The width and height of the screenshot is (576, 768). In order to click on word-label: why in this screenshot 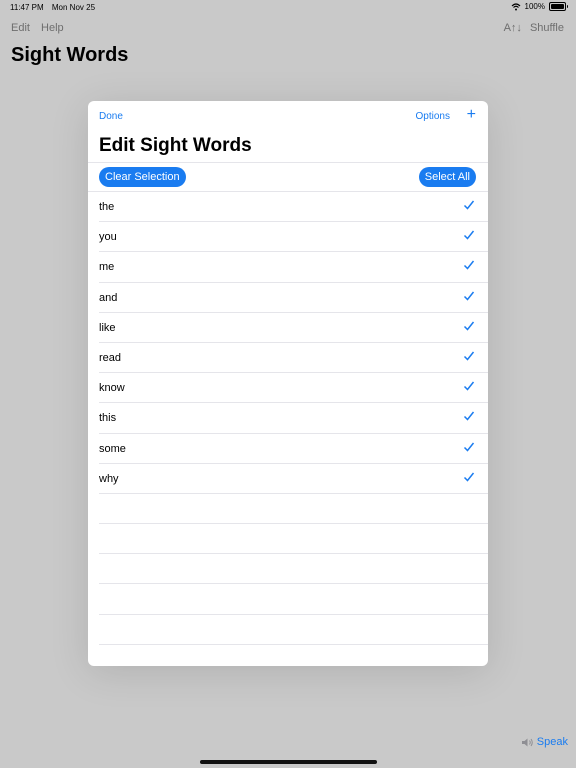, I will do `click(109, 478)`.